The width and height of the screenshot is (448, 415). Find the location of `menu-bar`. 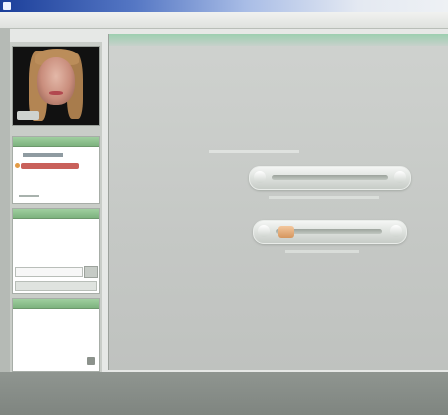

menu-bar is located at coordinates (224, 20).